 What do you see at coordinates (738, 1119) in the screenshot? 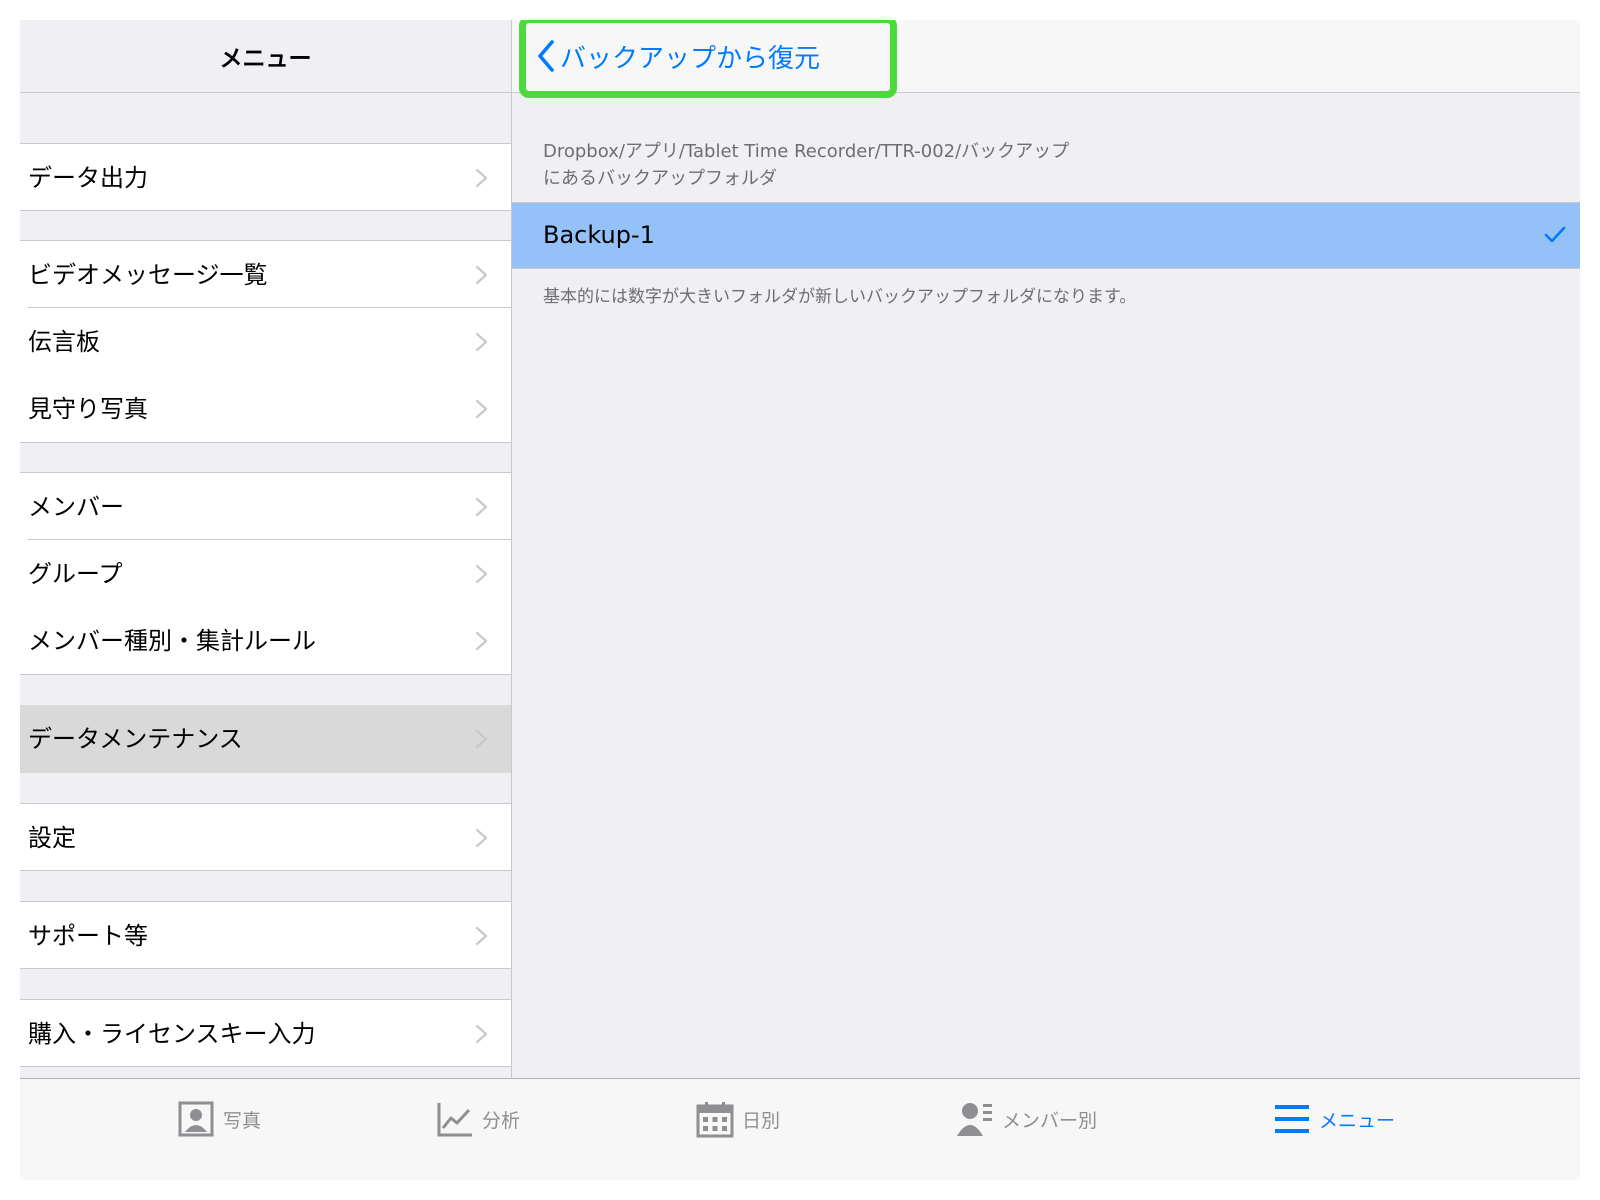
I see `tab-daily: 日別` at bounding box center [738, 1119].